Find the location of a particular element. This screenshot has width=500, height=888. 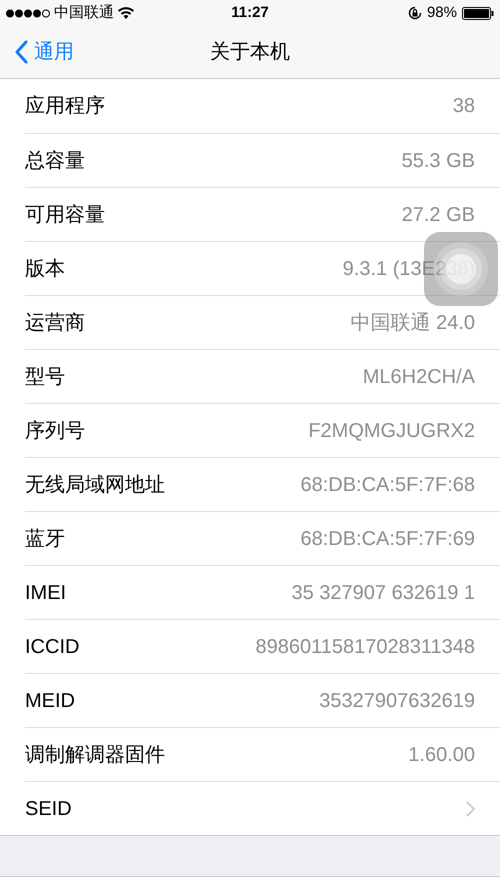

row-value: F2MQMGJUGRX2 is located at coordinates (391, 431).